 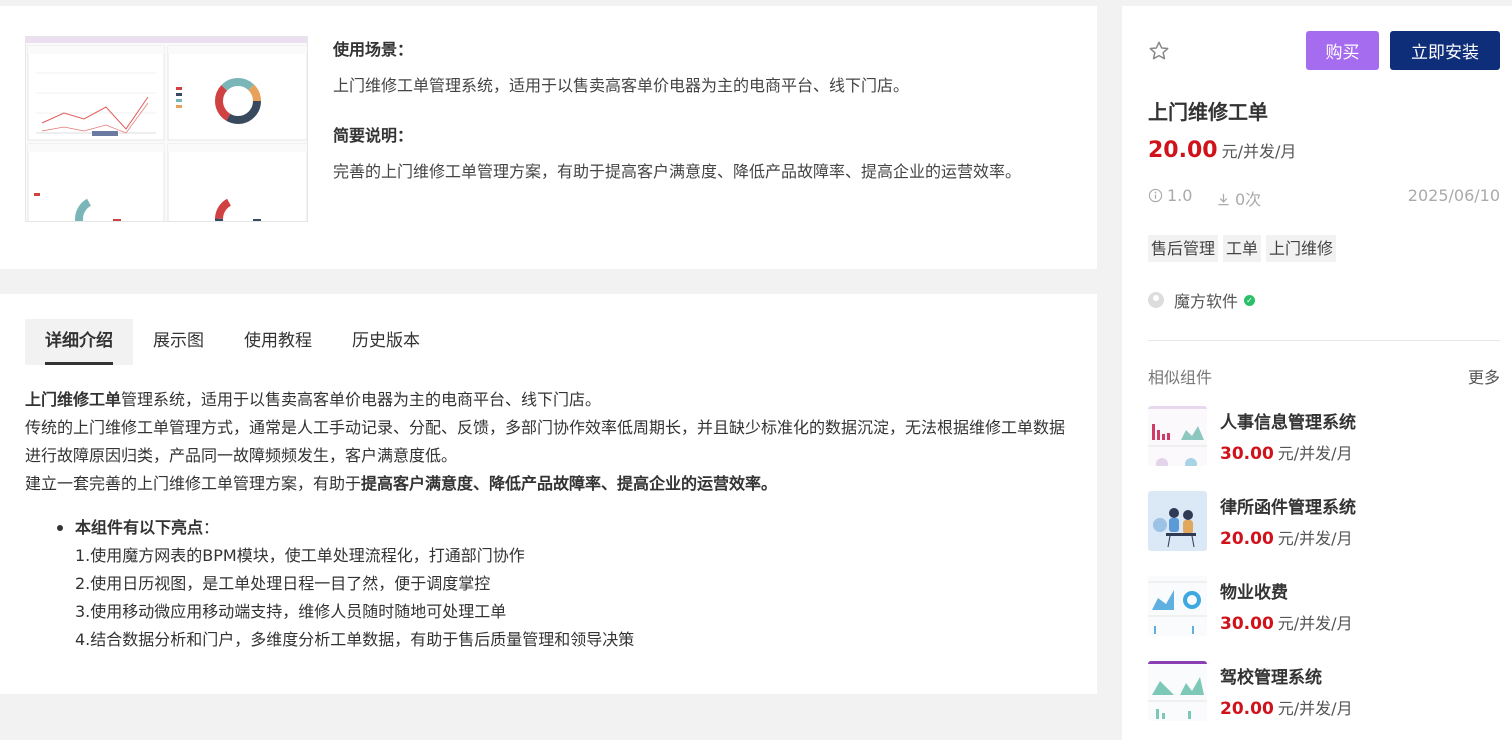 I want to click on tag-list: 售后管理 工单 上门维修, so click(x=1244, y=248).